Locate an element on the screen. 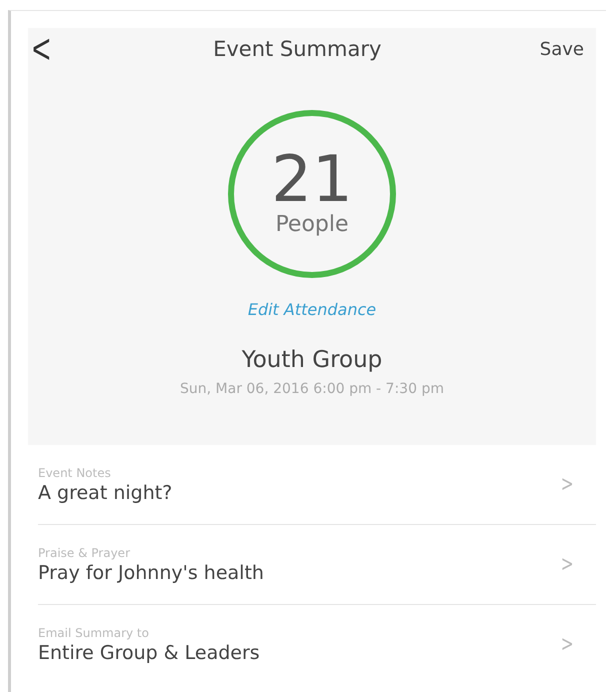 The image size is (610, 692). row-label: Event Notes is located at coordinates (75, 473).